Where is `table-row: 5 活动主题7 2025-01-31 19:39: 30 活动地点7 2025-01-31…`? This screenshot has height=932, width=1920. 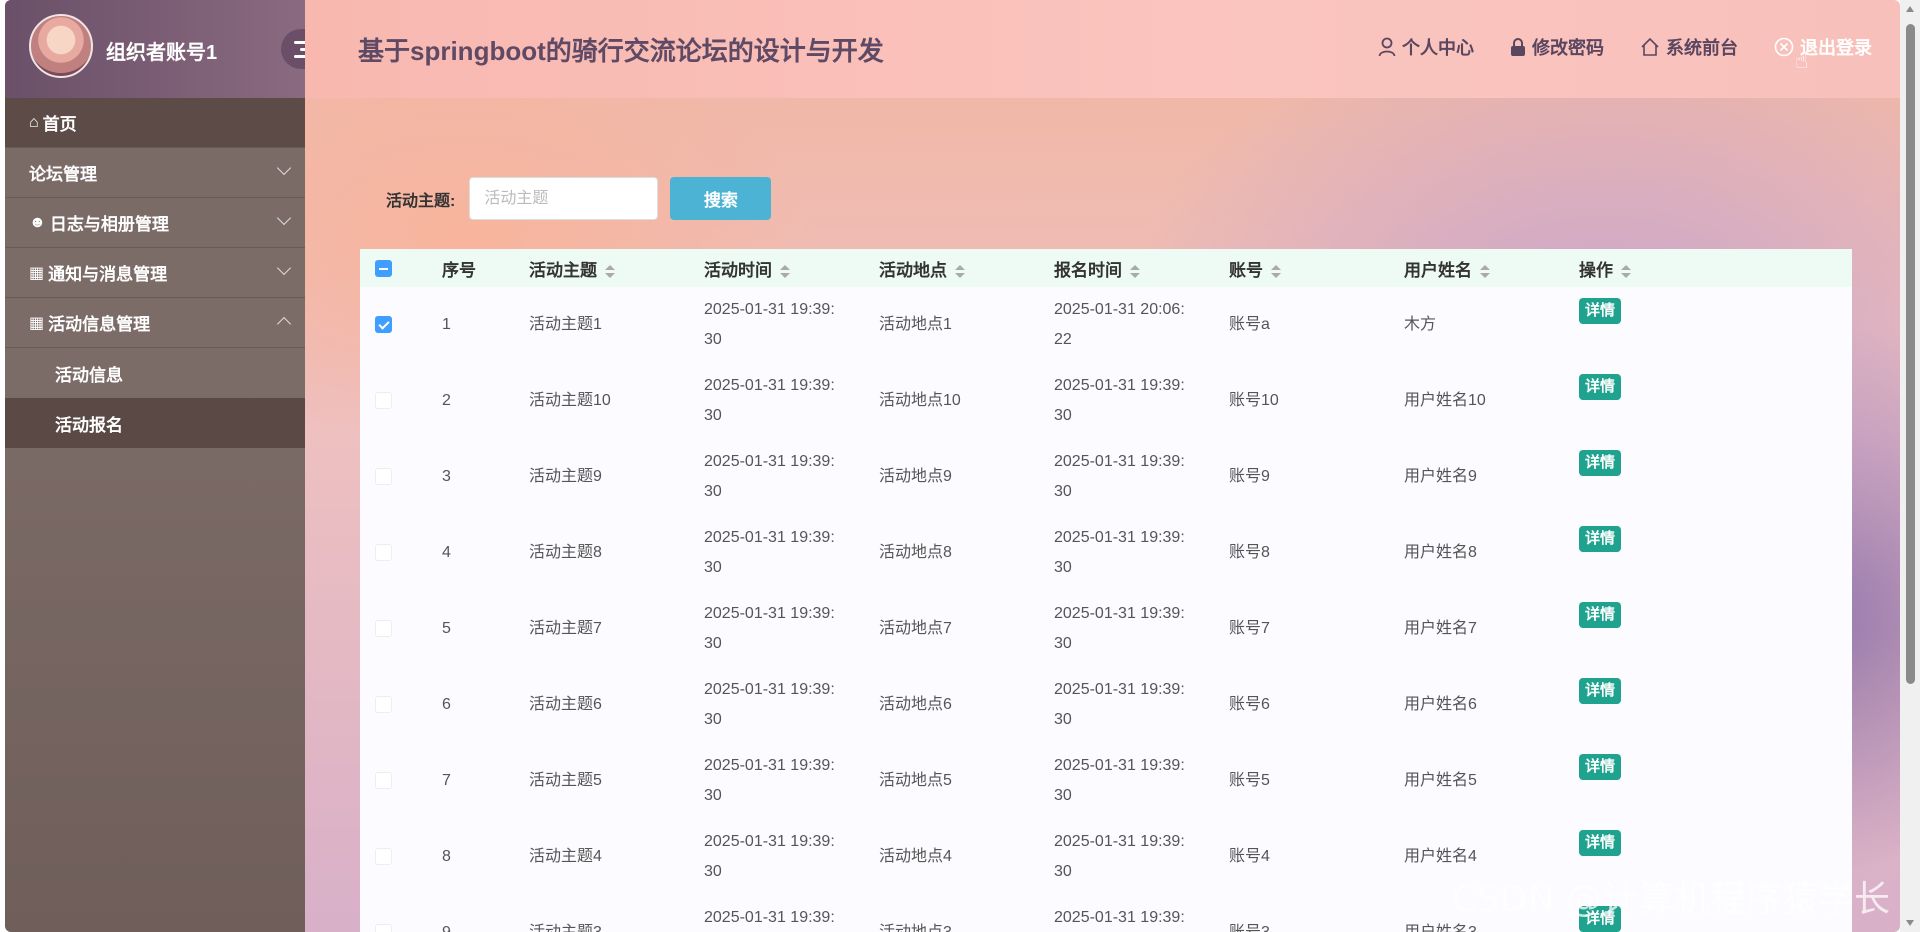
table-row: 5 活动主题7 2025-01-31 19:39: 30 活动地点7 2025-01-31… is located at coordinates (1106, 629).